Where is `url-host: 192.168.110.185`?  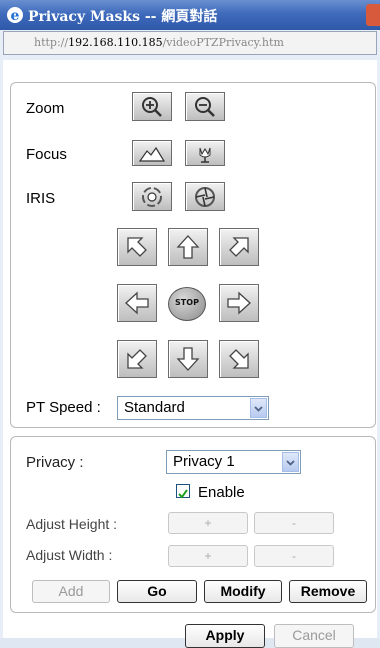
url-host: 192.168.110.185 is located at coordinates (115, 42).